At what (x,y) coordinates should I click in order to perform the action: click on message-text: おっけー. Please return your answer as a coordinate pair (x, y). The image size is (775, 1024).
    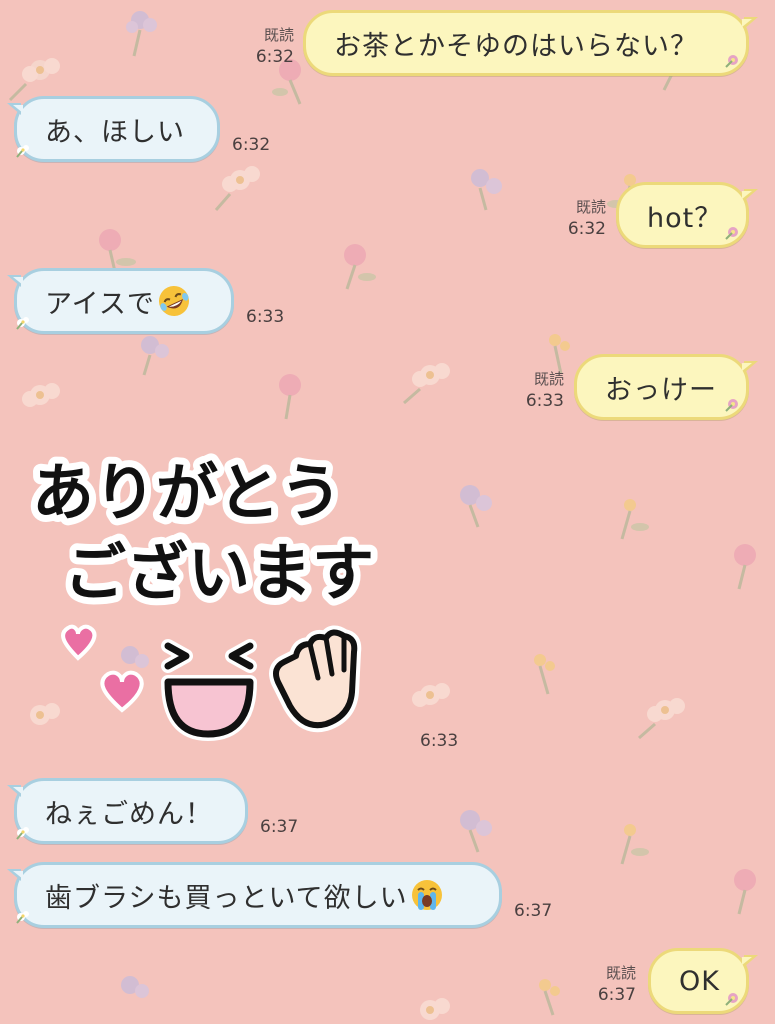
    Looking at the image, I should click on (661, 390).